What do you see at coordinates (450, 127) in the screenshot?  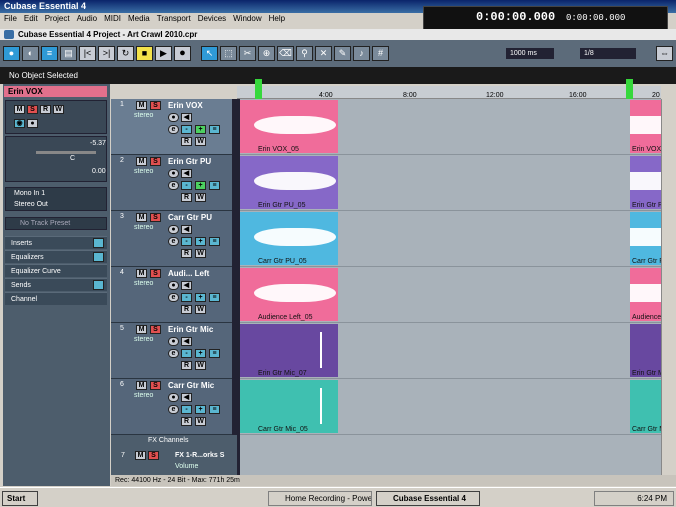 I see `track-lane: Erin VOX_05 Erin VOX_05` at bounding box center [450, 127].